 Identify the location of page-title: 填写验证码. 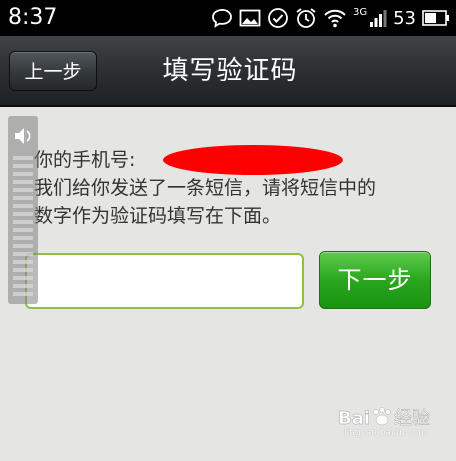
(230, 71).